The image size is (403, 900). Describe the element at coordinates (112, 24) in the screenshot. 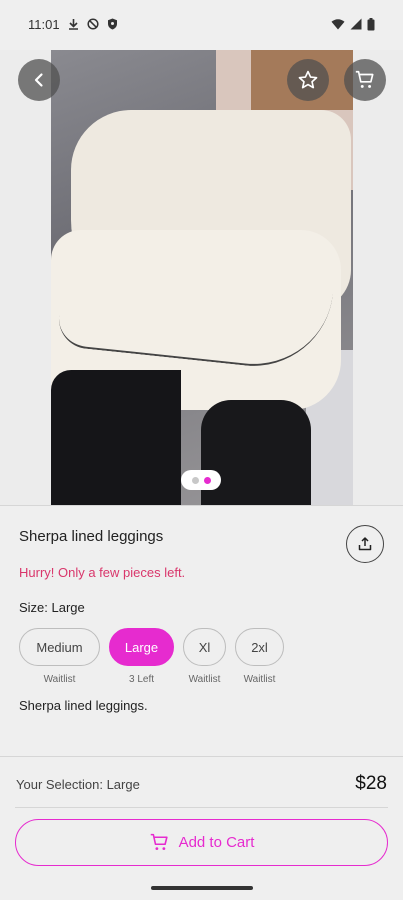

I see `shield-icon` at that location.